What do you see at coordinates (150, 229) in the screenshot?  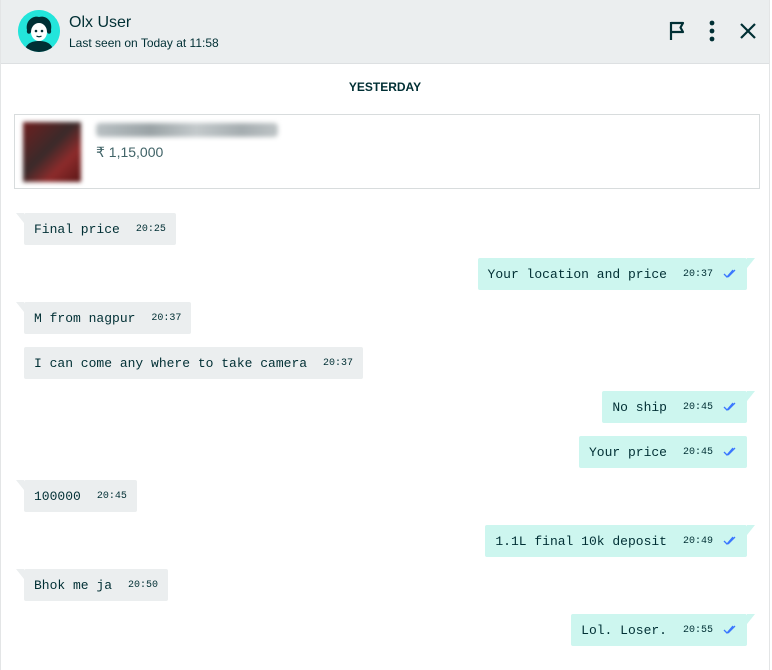 I see `message-time: 20:25` at bounding box center [150, 229].